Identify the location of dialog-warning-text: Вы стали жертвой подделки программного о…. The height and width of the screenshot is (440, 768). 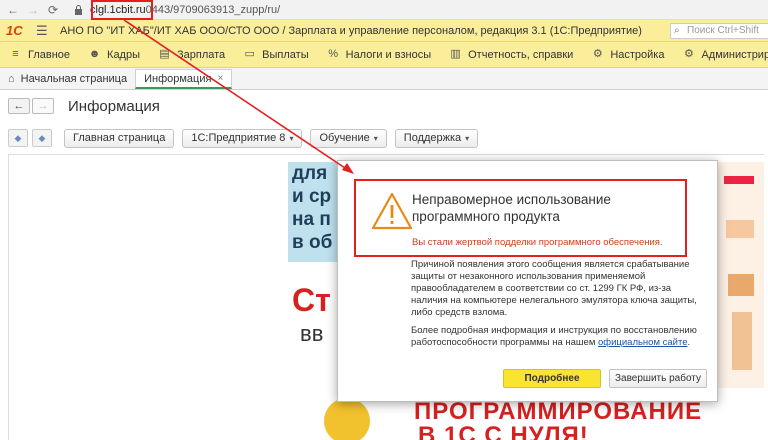
(537, 242).